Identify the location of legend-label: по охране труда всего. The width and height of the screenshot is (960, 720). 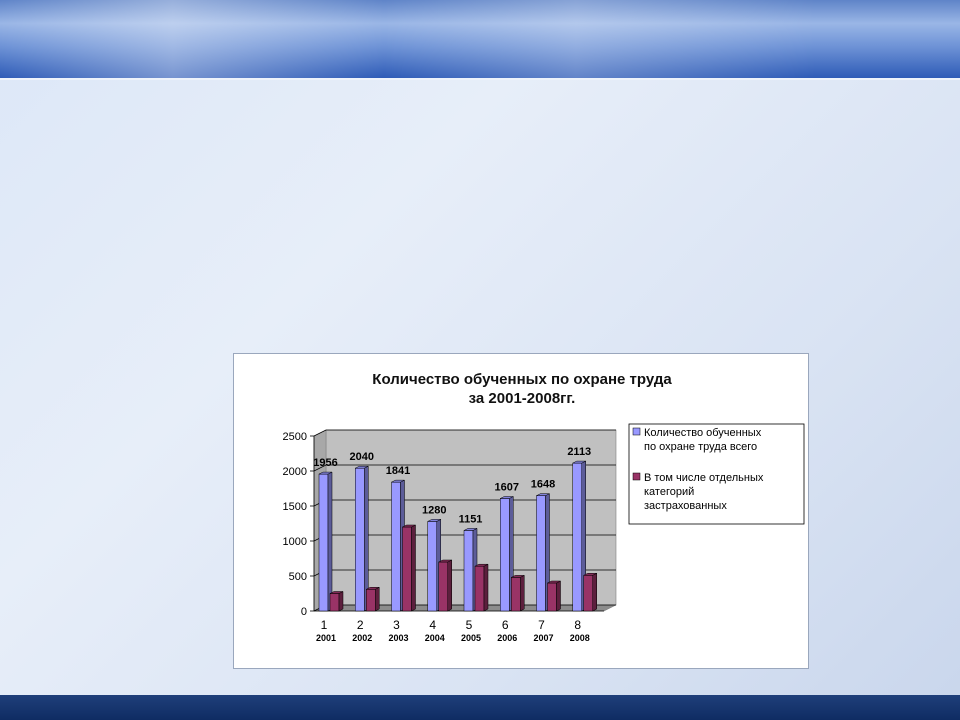
(700, 447).